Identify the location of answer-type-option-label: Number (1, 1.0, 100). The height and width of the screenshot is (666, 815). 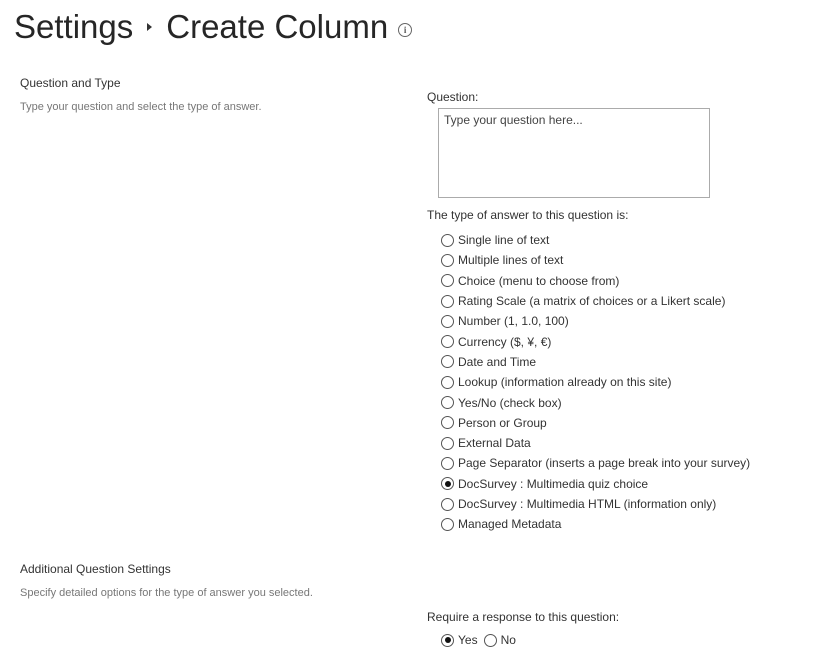
(513, 321).